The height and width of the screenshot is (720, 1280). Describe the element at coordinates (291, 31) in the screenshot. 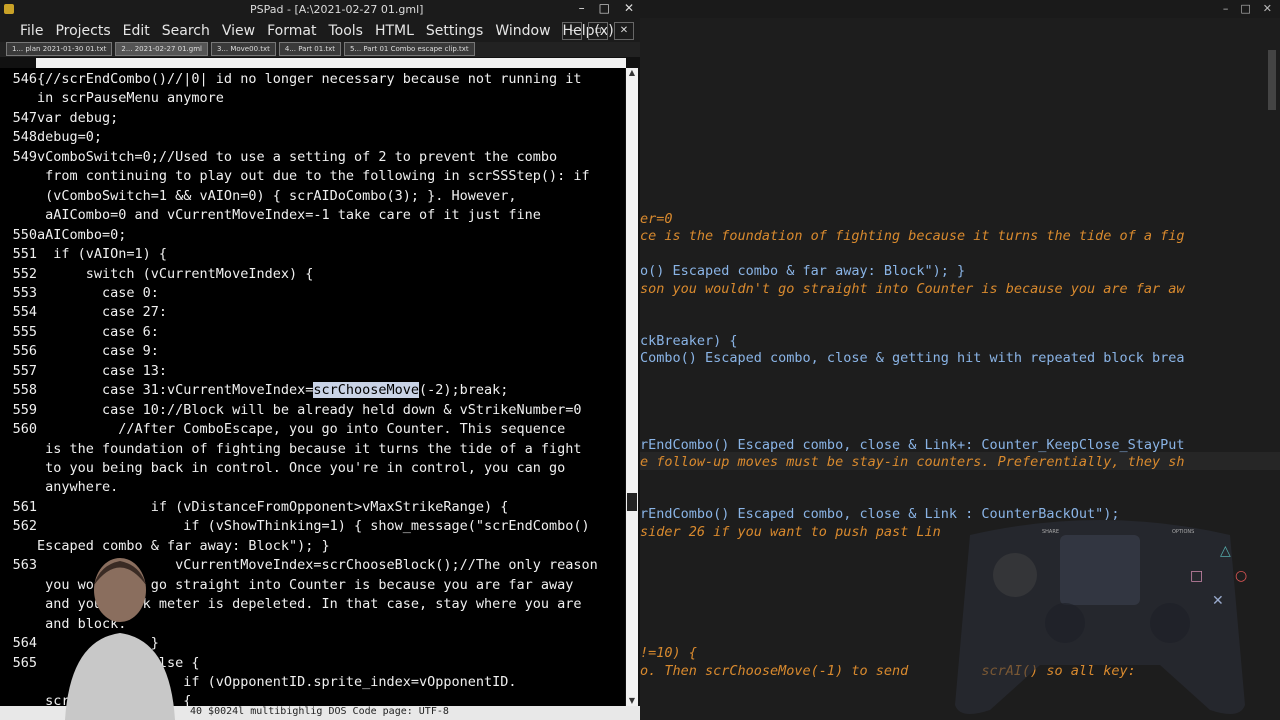

I see `menu-format: Format` at that location.